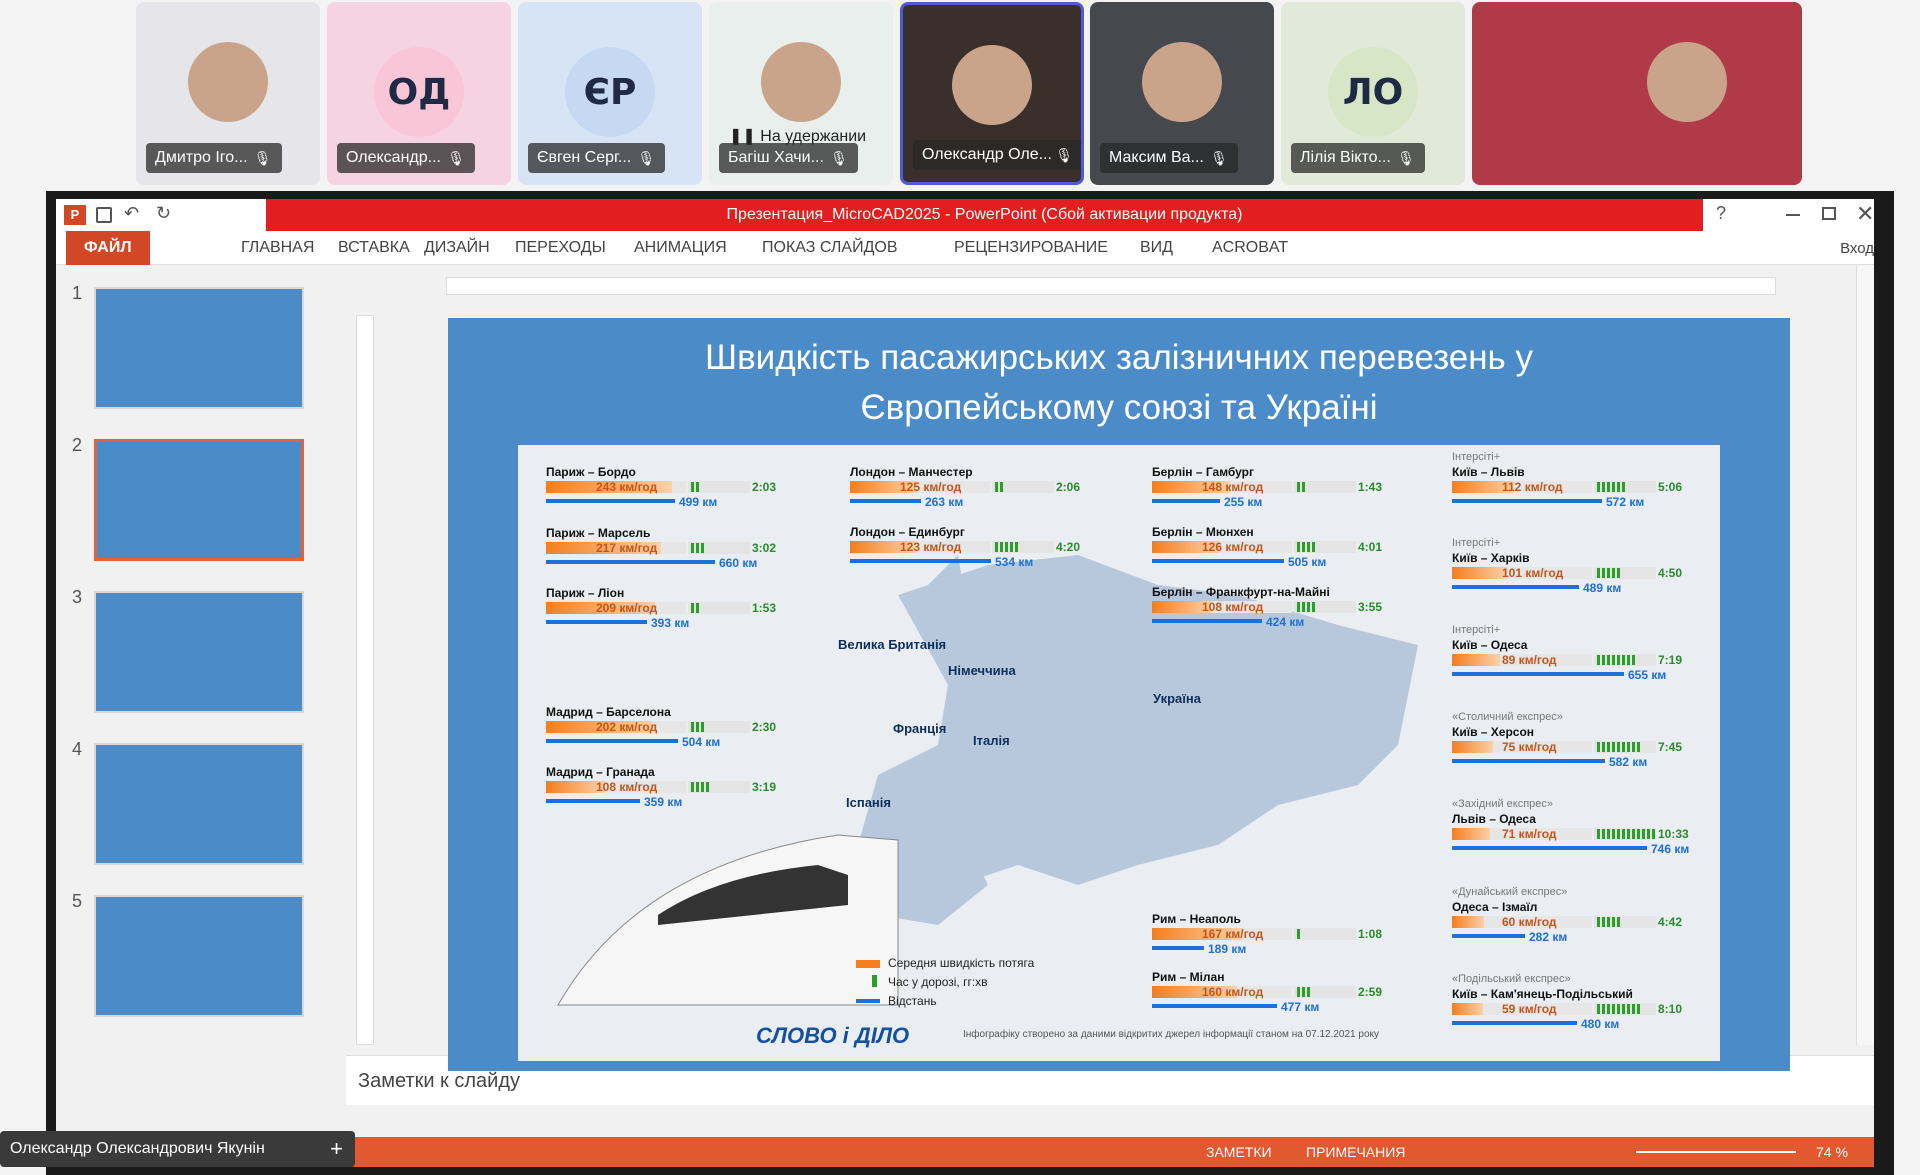  Describe the element at coordinates (616, 487) in the screenshot. I see `speed-bar: 243 км/год` at that location.